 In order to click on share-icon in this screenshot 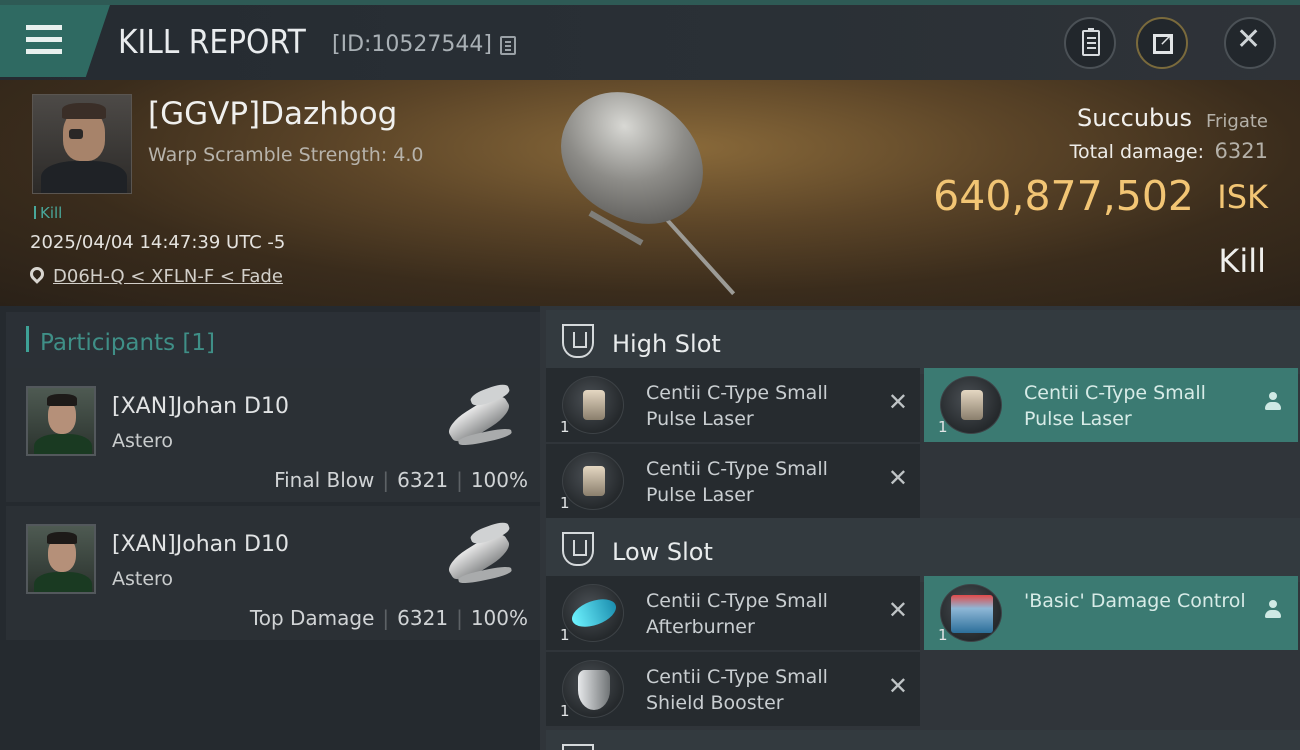, I will do `click(1163, 42)`.